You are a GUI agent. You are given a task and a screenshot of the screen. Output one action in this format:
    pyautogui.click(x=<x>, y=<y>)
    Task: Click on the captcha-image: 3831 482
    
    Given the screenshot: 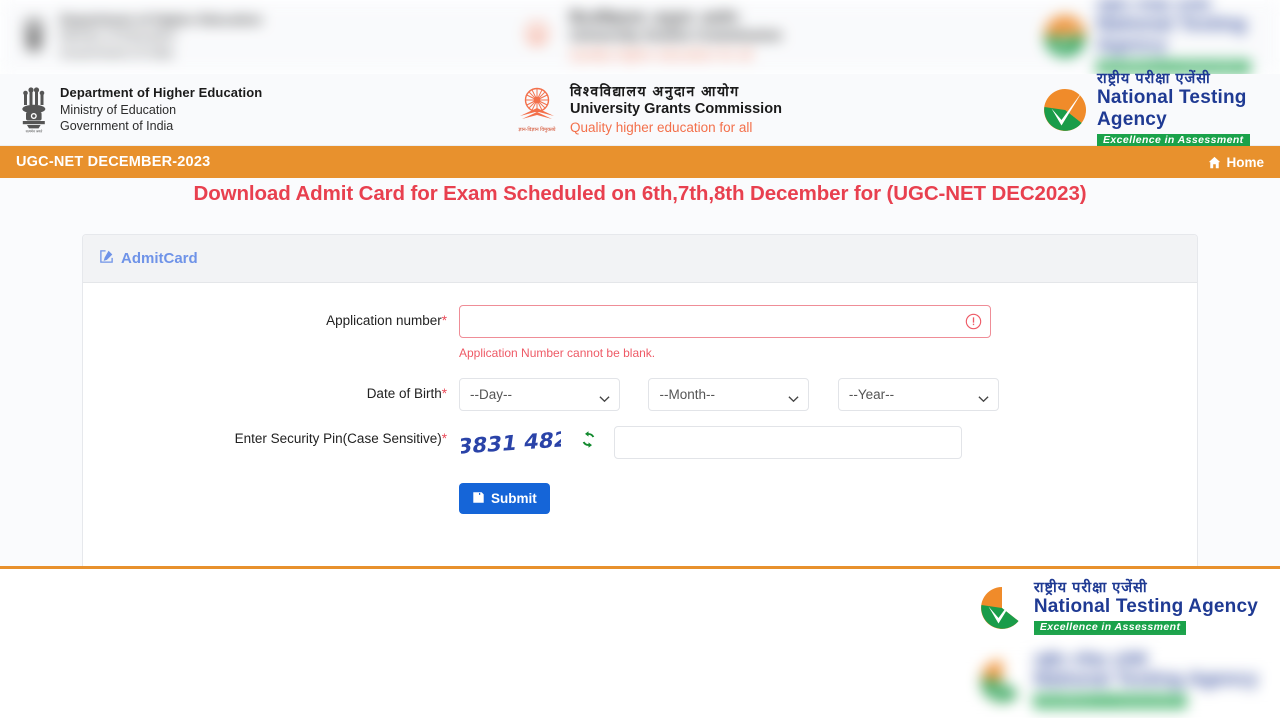 What is the action you would take?
    pyautogui.click(x=511, y=442)
    